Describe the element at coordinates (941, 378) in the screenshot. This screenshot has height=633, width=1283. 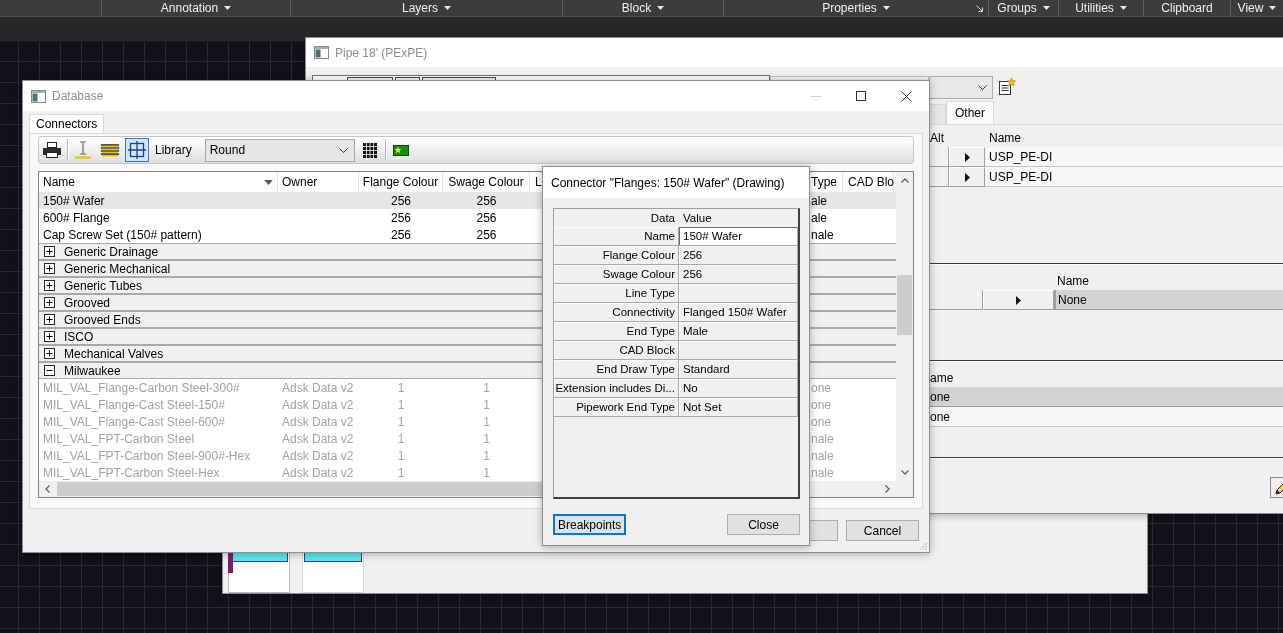
I see `column-header: ame` at that location.